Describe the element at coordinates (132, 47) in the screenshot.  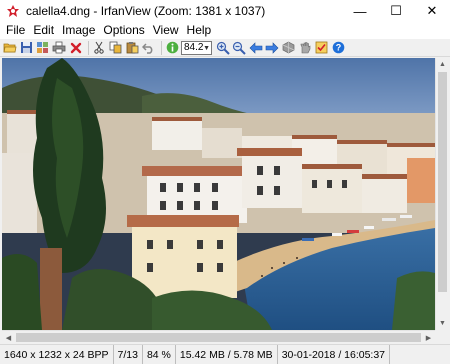
I see `paste-icon` at that location.